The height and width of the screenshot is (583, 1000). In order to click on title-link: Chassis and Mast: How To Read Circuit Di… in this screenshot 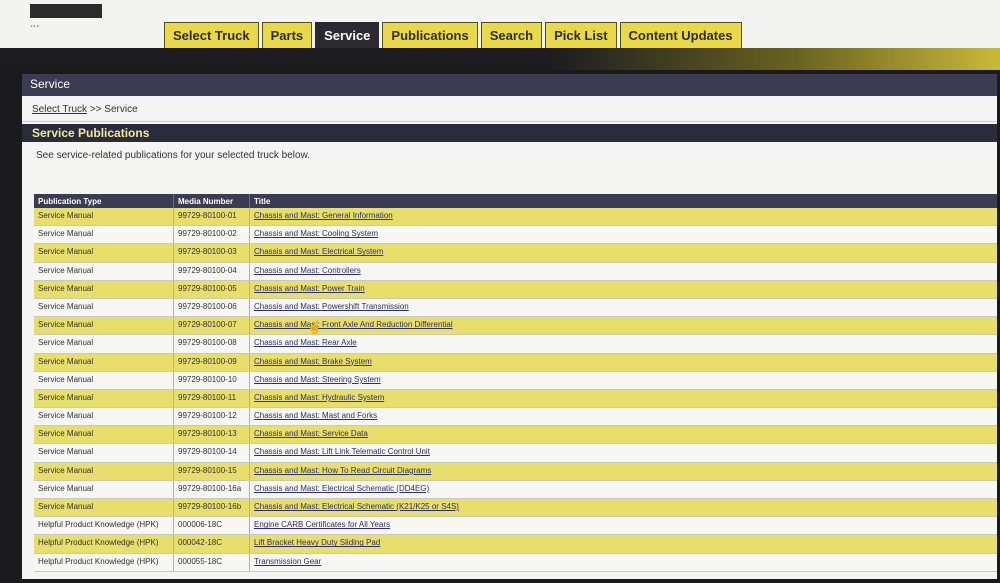, I will do `click(623, 471)`.